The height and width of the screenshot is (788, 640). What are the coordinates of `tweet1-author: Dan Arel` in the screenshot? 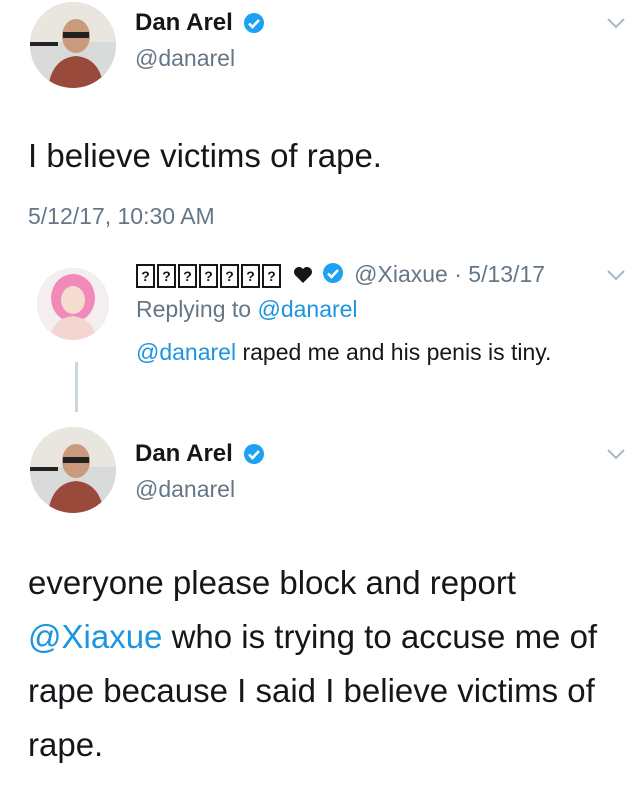 It's located at (200, 24).